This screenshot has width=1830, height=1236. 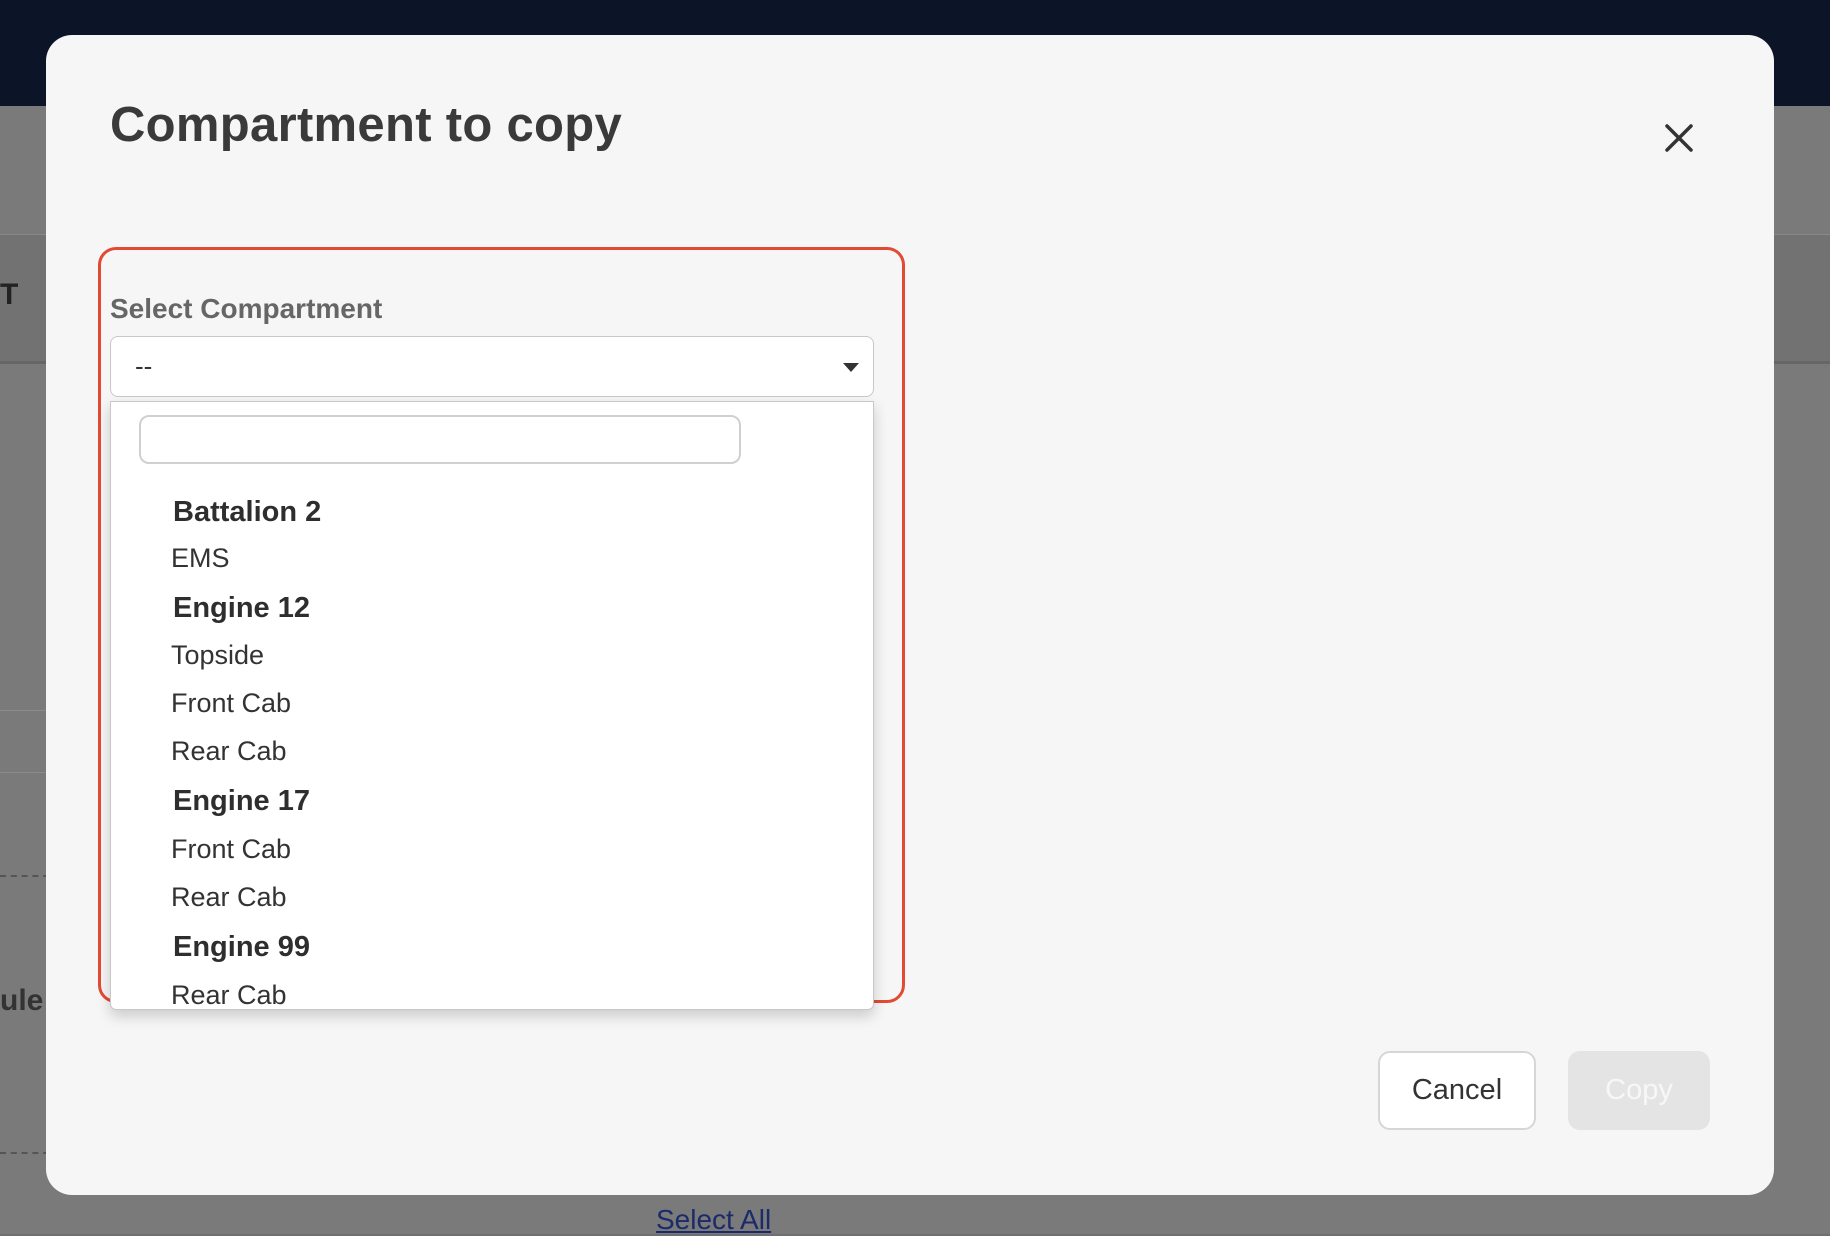 I want to click on caret-down-icon, so click(x=851, y=367).